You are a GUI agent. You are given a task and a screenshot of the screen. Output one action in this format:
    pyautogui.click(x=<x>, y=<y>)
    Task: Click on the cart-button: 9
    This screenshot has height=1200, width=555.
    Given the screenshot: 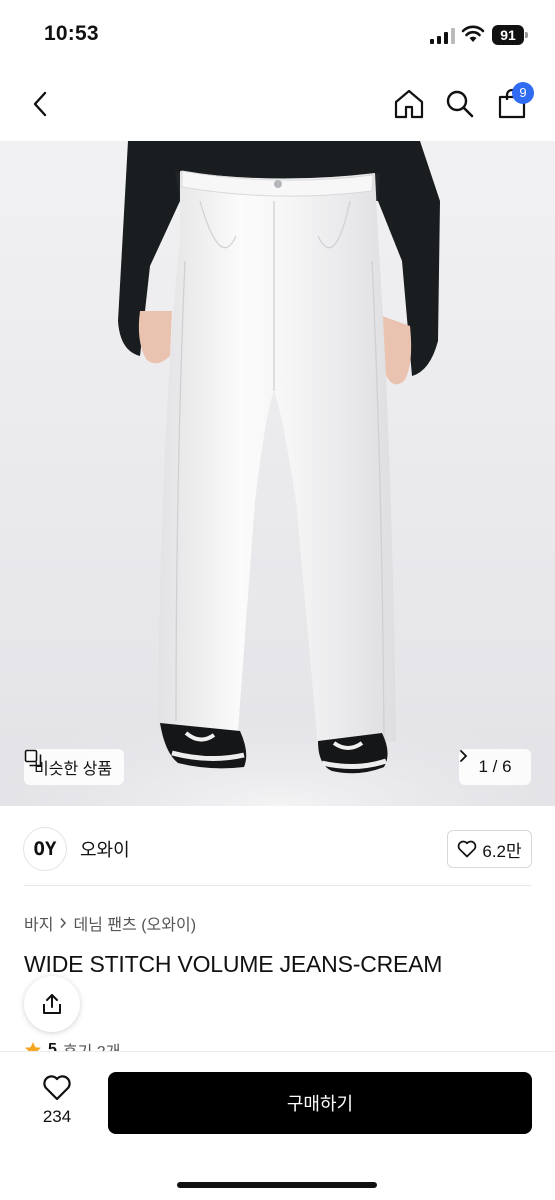 What is the action you would take?
    pyautogui.click(x=513, y=103)
    